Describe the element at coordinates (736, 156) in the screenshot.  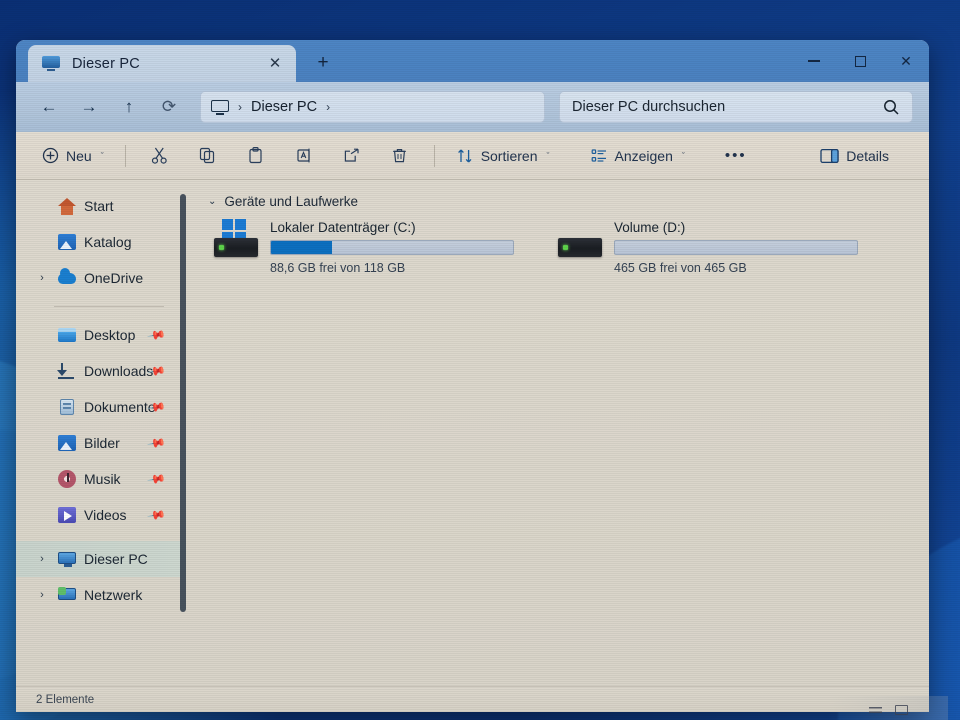
I see `more-options-button: •••` at that location.